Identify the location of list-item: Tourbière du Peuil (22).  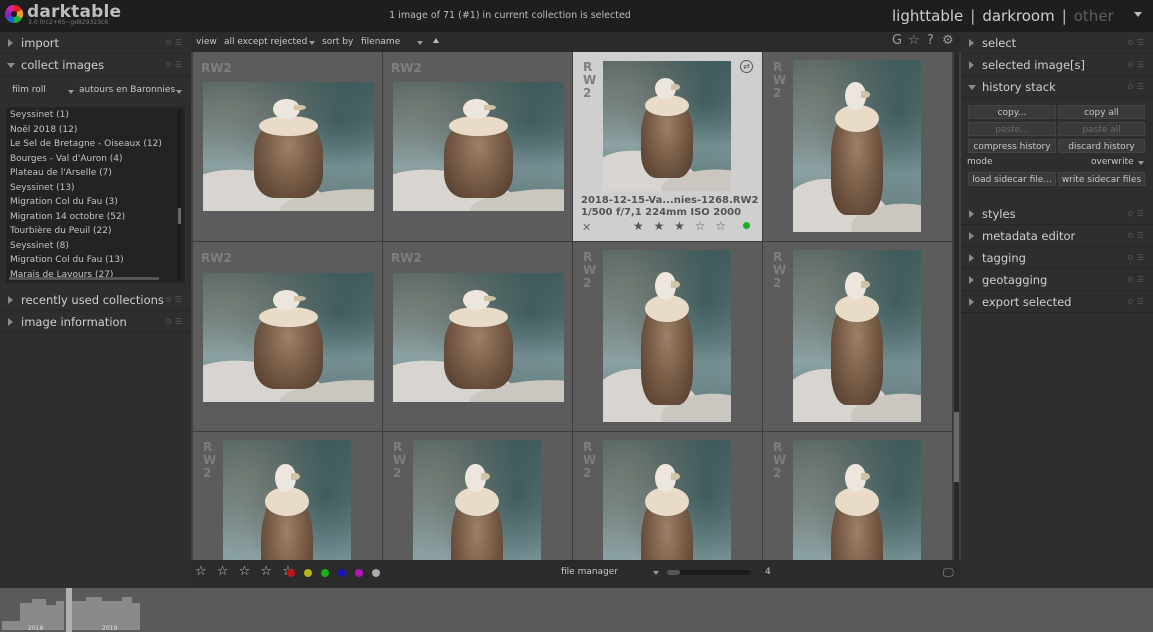
(95, 231).